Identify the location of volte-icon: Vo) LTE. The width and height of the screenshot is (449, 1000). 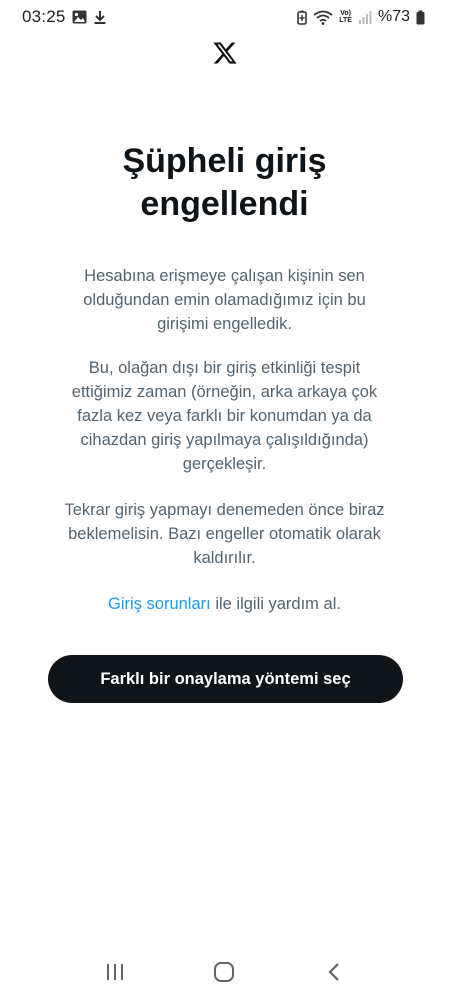
(345, 17).